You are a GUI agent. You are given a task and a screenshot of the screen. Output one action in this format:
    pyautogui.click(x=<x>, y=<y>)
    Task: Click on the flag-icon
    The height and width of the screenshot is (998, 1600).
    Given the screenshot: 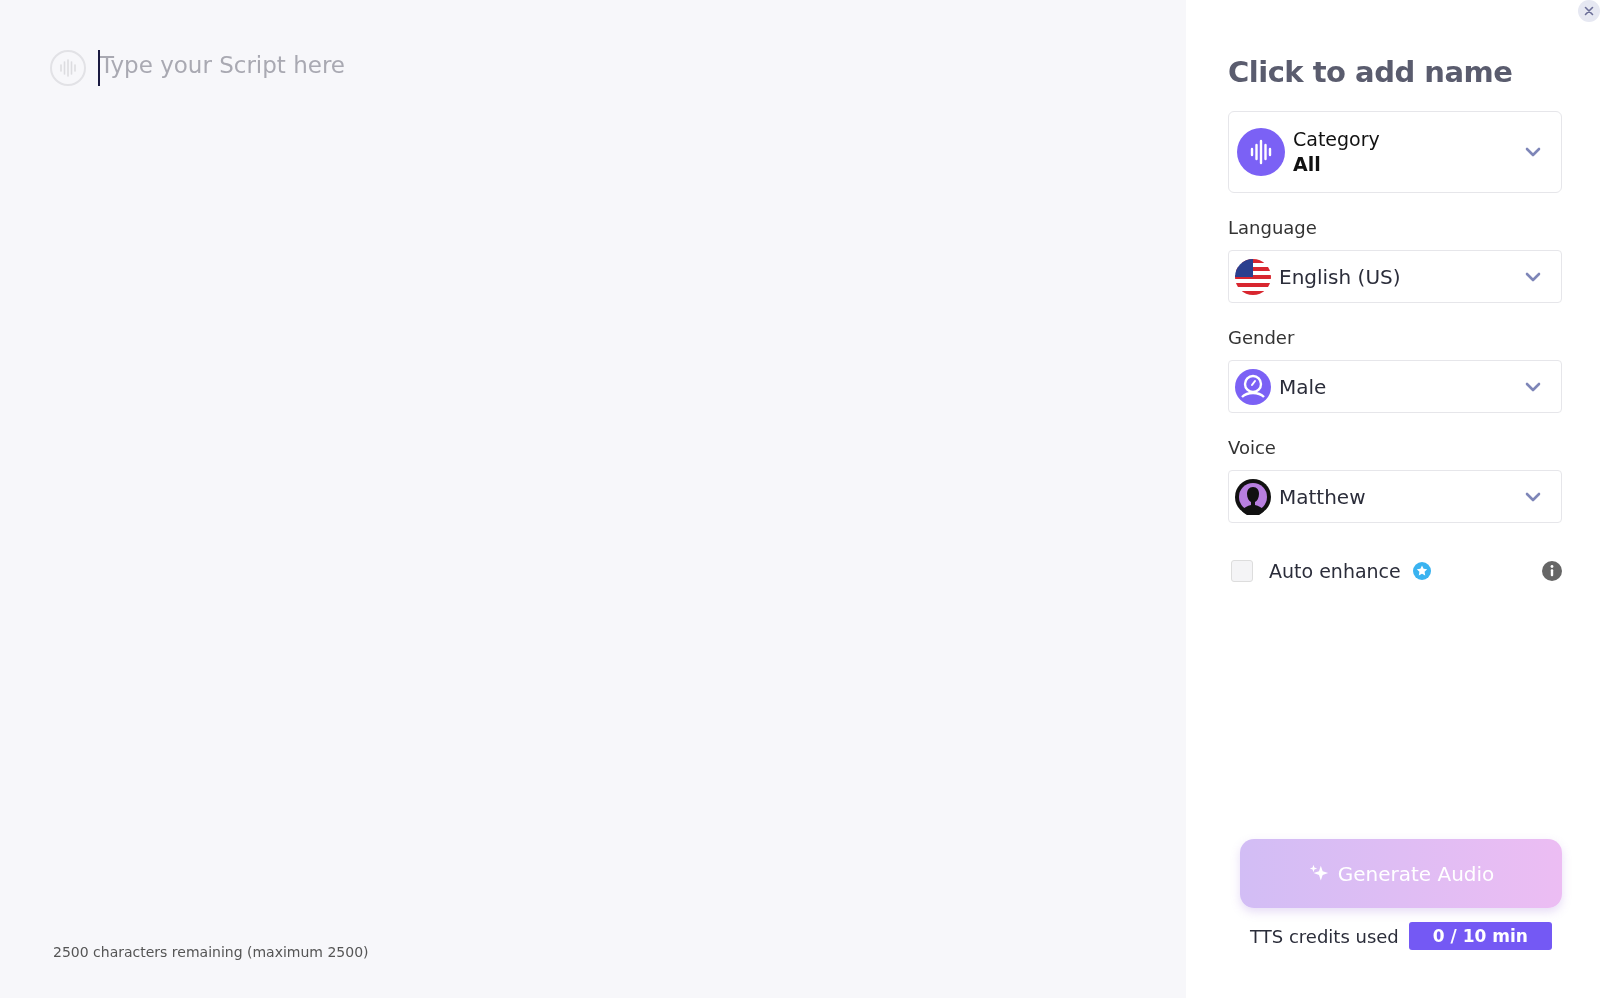 What is the action you would take?
    pyautogui.click(x=1253, y=276)
    